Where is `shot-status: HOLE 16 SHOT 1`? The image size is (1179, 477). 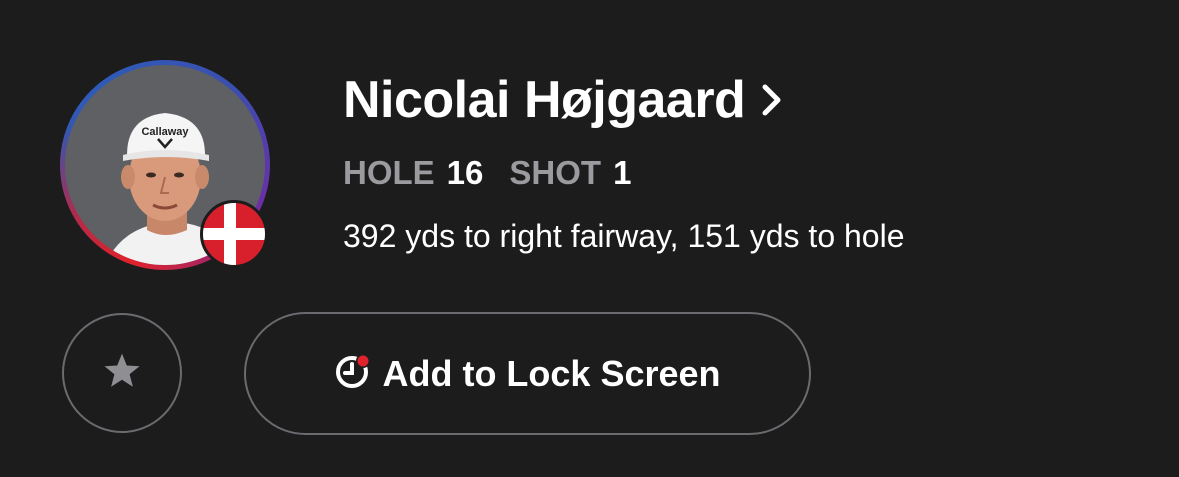 shot-status: HOLE 16 SHOT 1 is located at coordinates (487, 173).